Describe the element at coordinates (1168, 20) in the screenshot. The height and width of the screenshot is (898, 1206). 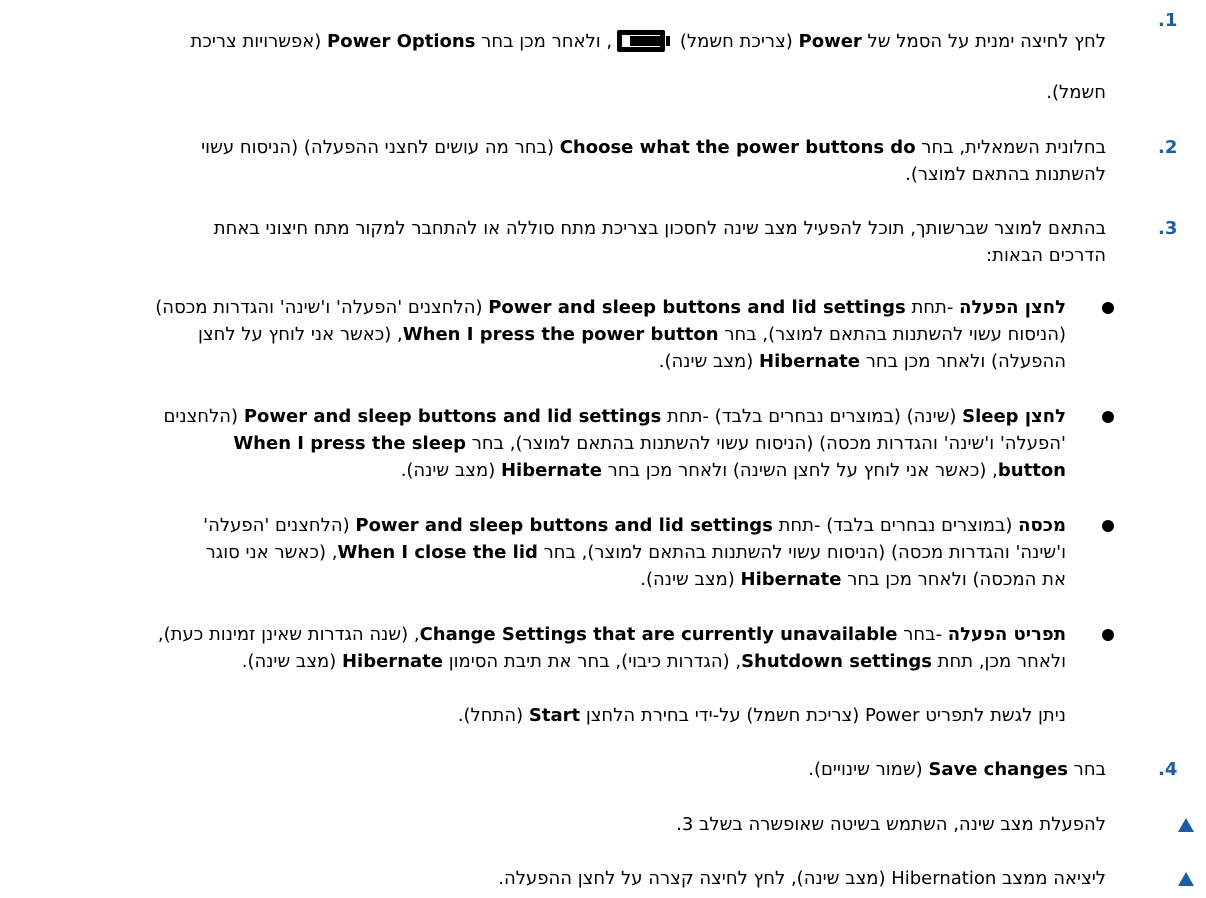
I see `step-number: .1` at that location.